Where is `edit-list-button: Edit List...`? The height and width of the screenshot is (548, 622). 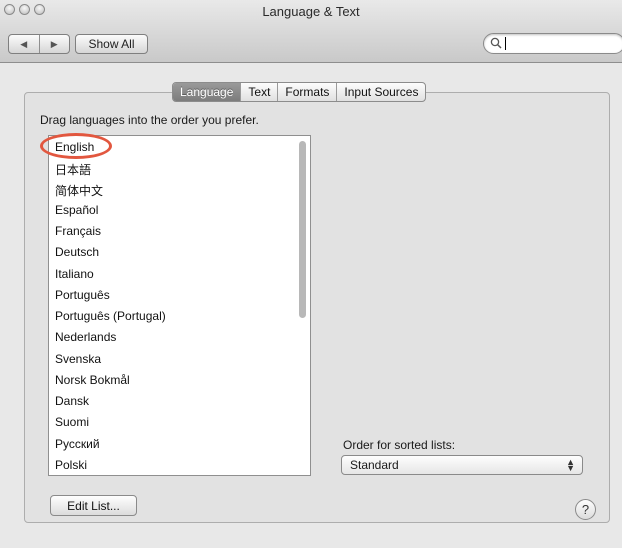 edit-list-button: Edit List... is located at coordinates (93, 505).